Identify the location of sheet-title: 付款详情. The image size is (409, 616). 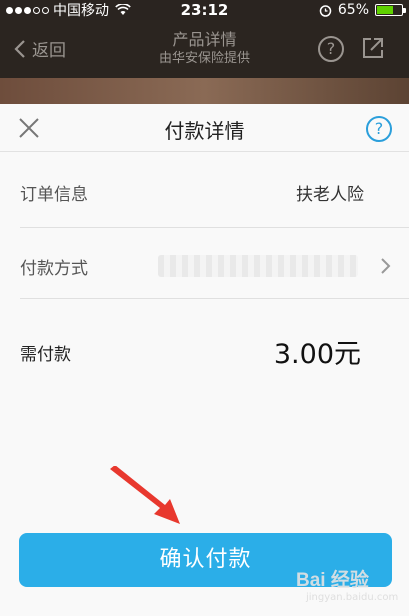
(204, 131).